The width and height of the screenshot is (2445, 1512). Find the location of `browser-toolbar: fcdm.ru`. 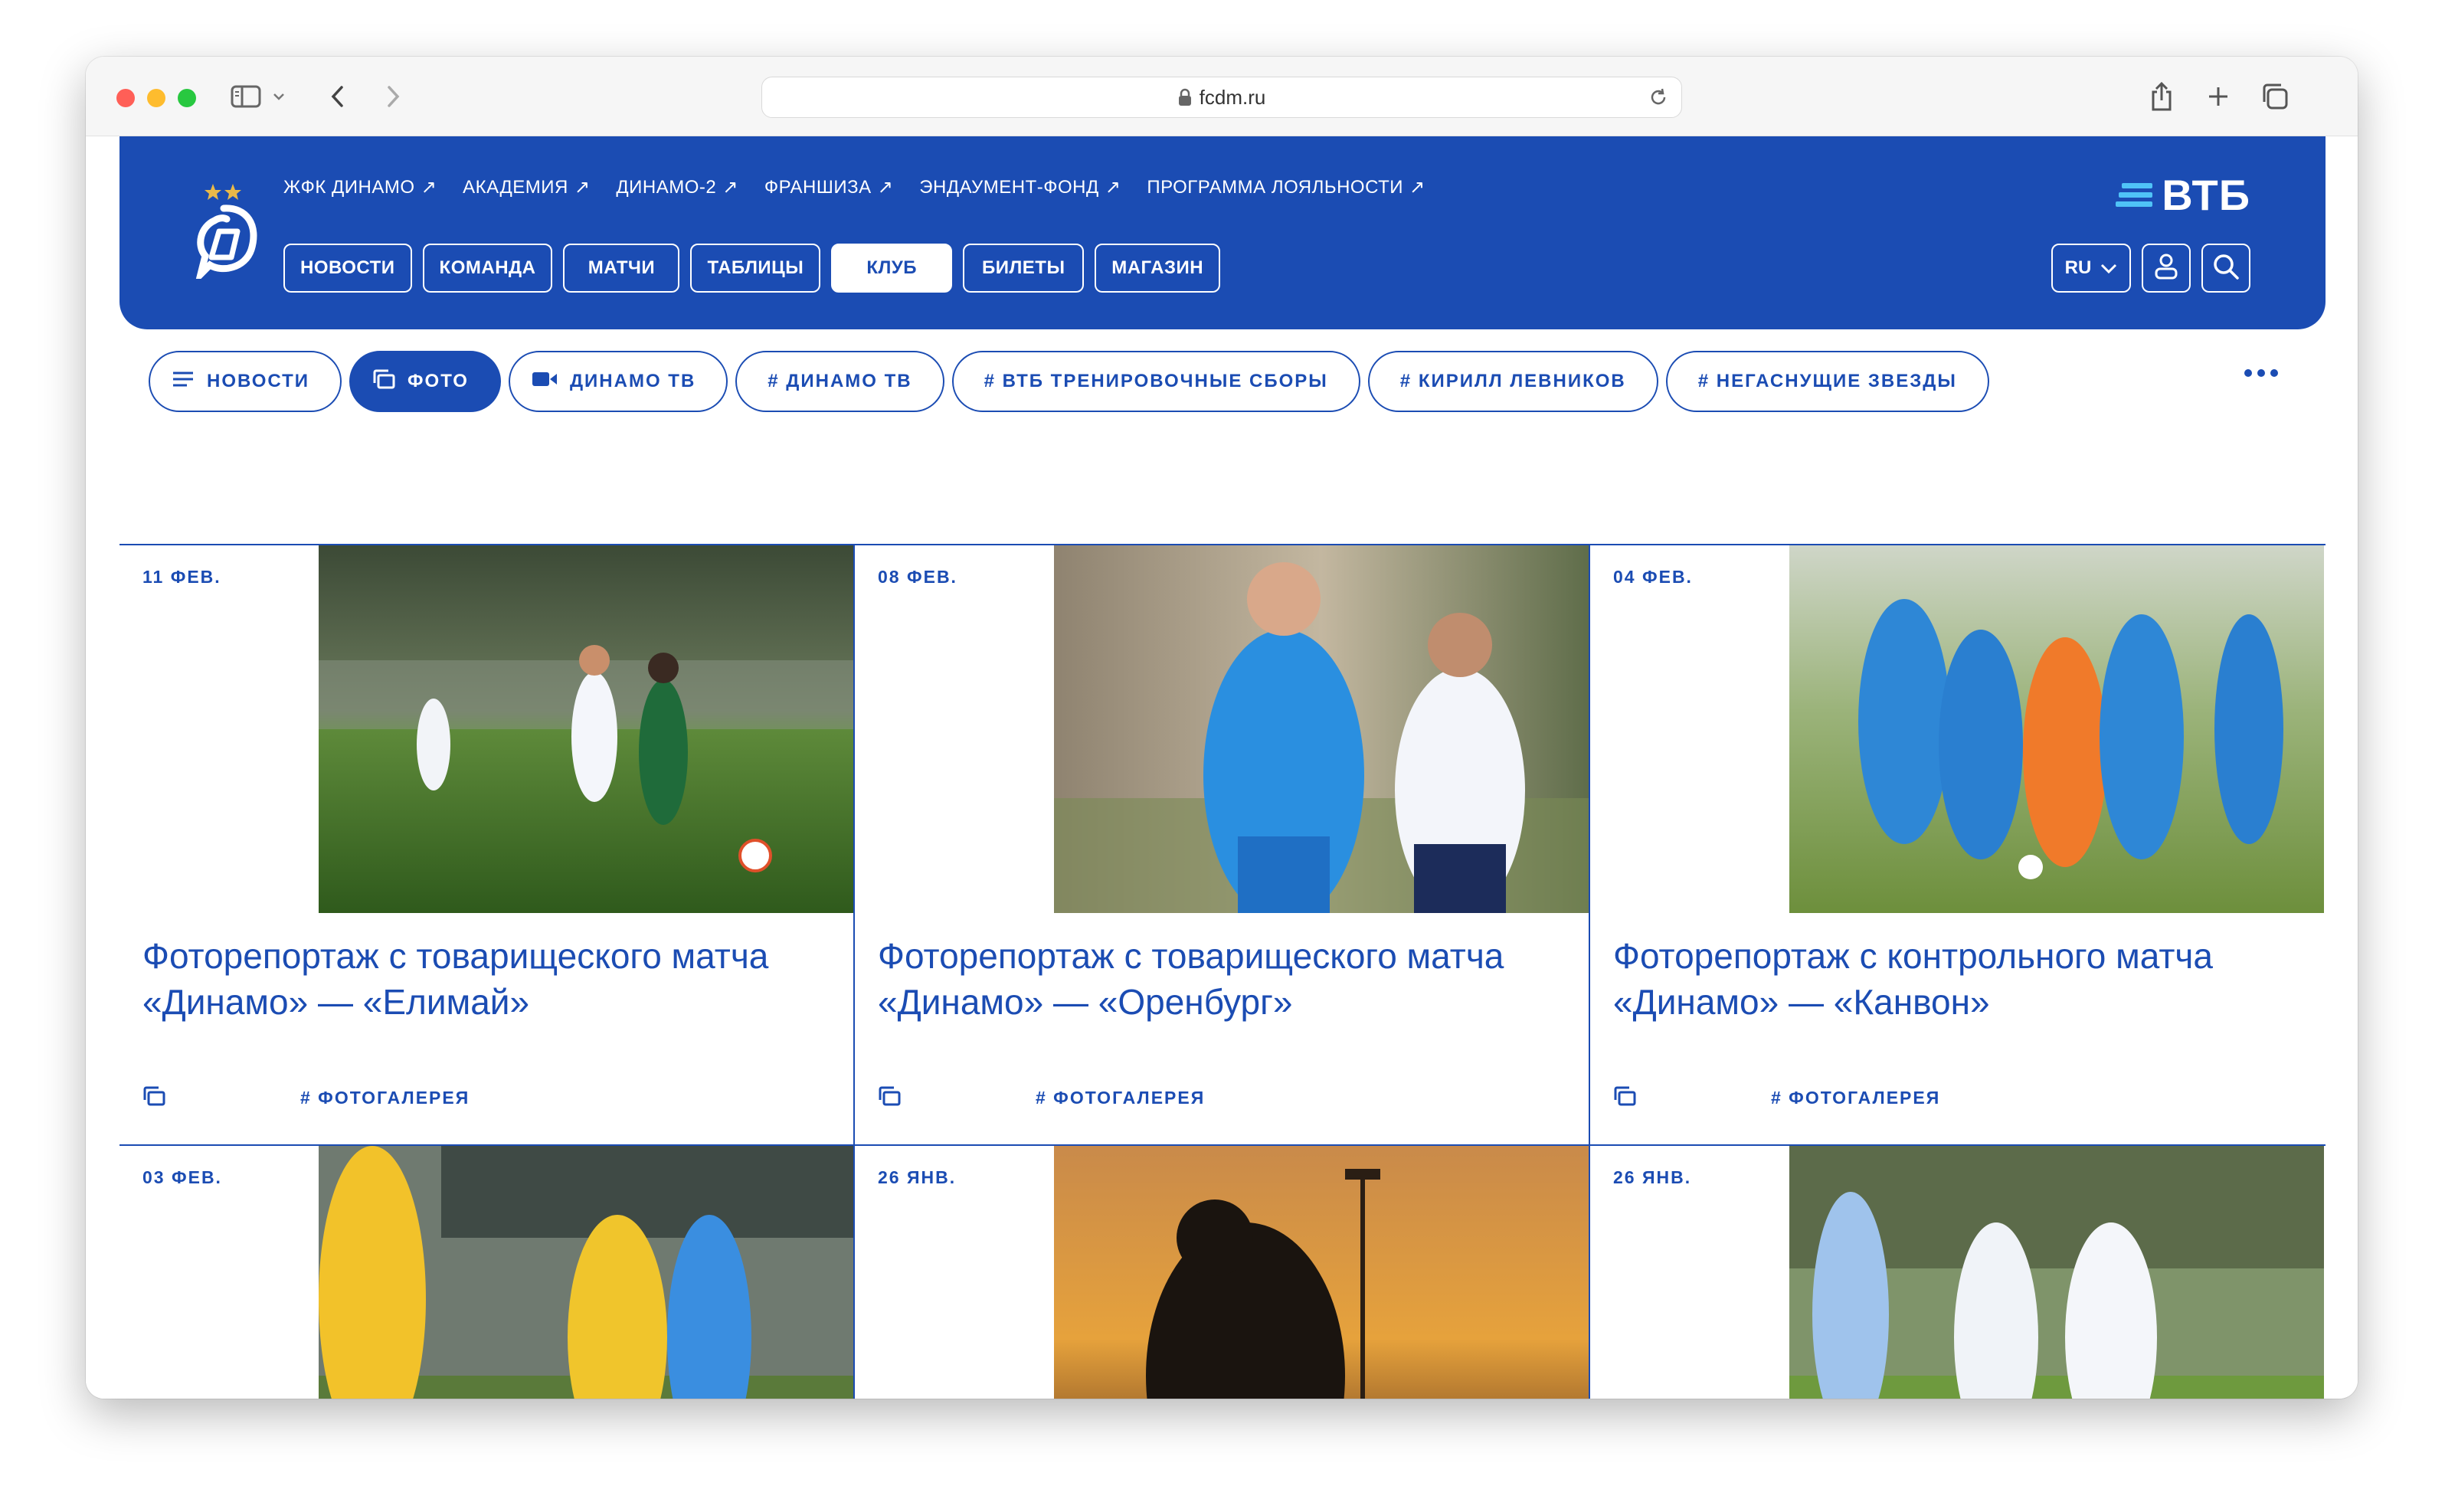

browser-toolbar: fcdm.ru is located at coordinates (1222, 96).